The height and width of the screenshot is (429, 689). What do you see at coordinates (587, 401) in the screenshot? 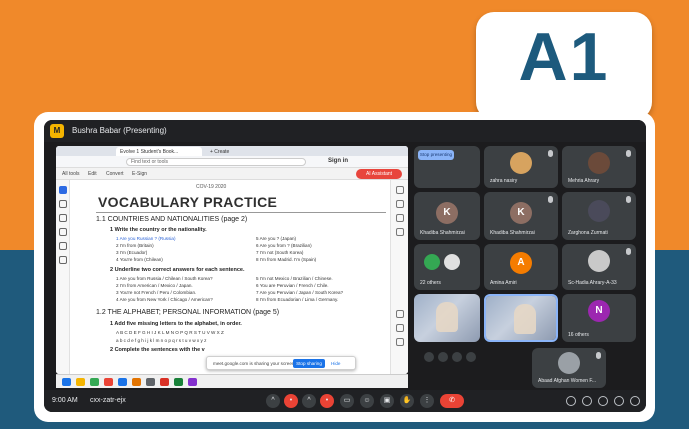
I see `people-icon` at bounding box center [587, 401].